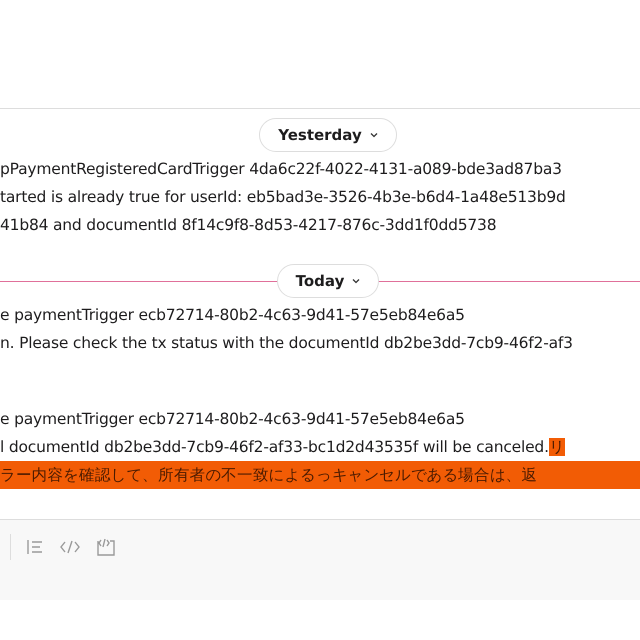 The width and height of the screenshot is (640, 640). What do you see at coordinates (249, 225) in the screenshot?
I see `message-text: 41b84 and documentId 8f14c9f8-8d53-4217-876c-3dd1f0dd5738` at bounding box center [249, 225].